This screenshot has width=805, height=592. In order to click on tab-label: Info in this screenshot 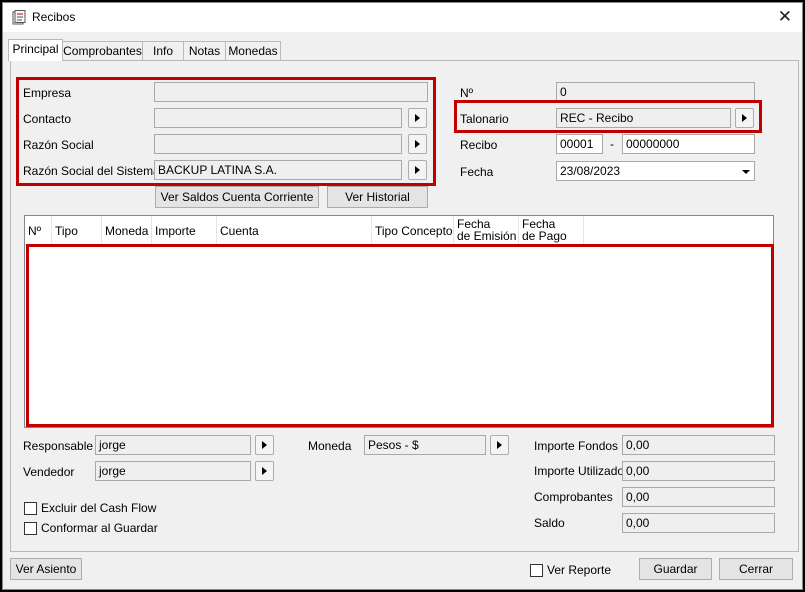, I will do `click(162, 51)`.